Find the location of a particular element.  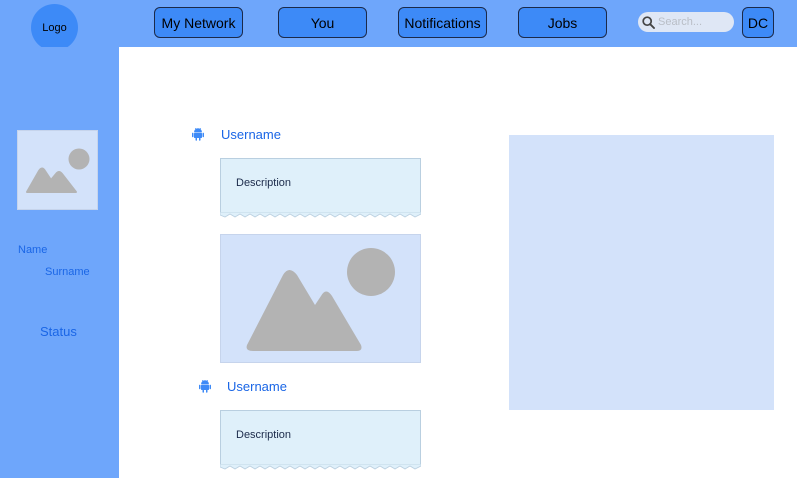

search-box is located at coordinates (686, 22).